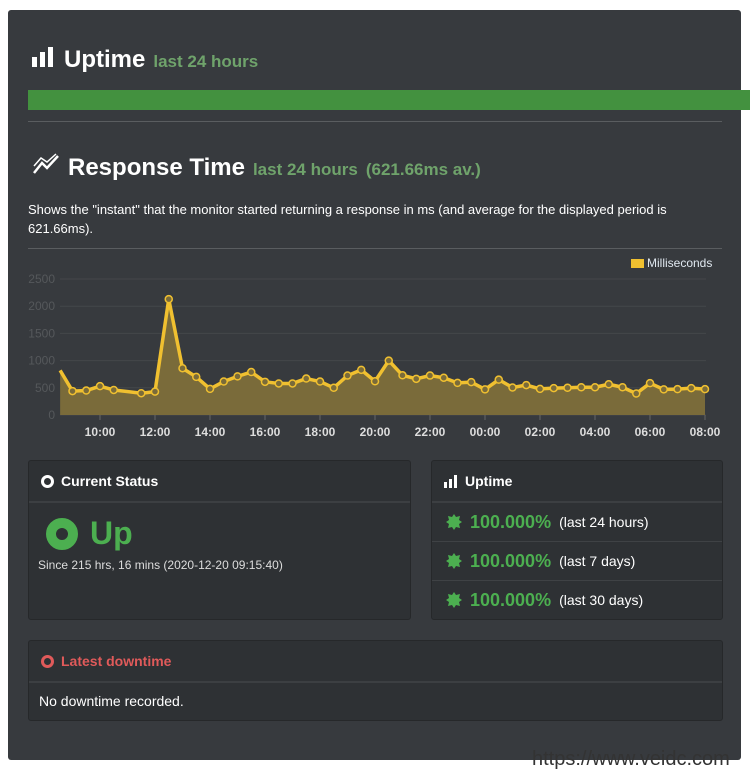 This screenshot has height=774, width=753. I want to click on y-tick-label: 1500, so click(41, 333).